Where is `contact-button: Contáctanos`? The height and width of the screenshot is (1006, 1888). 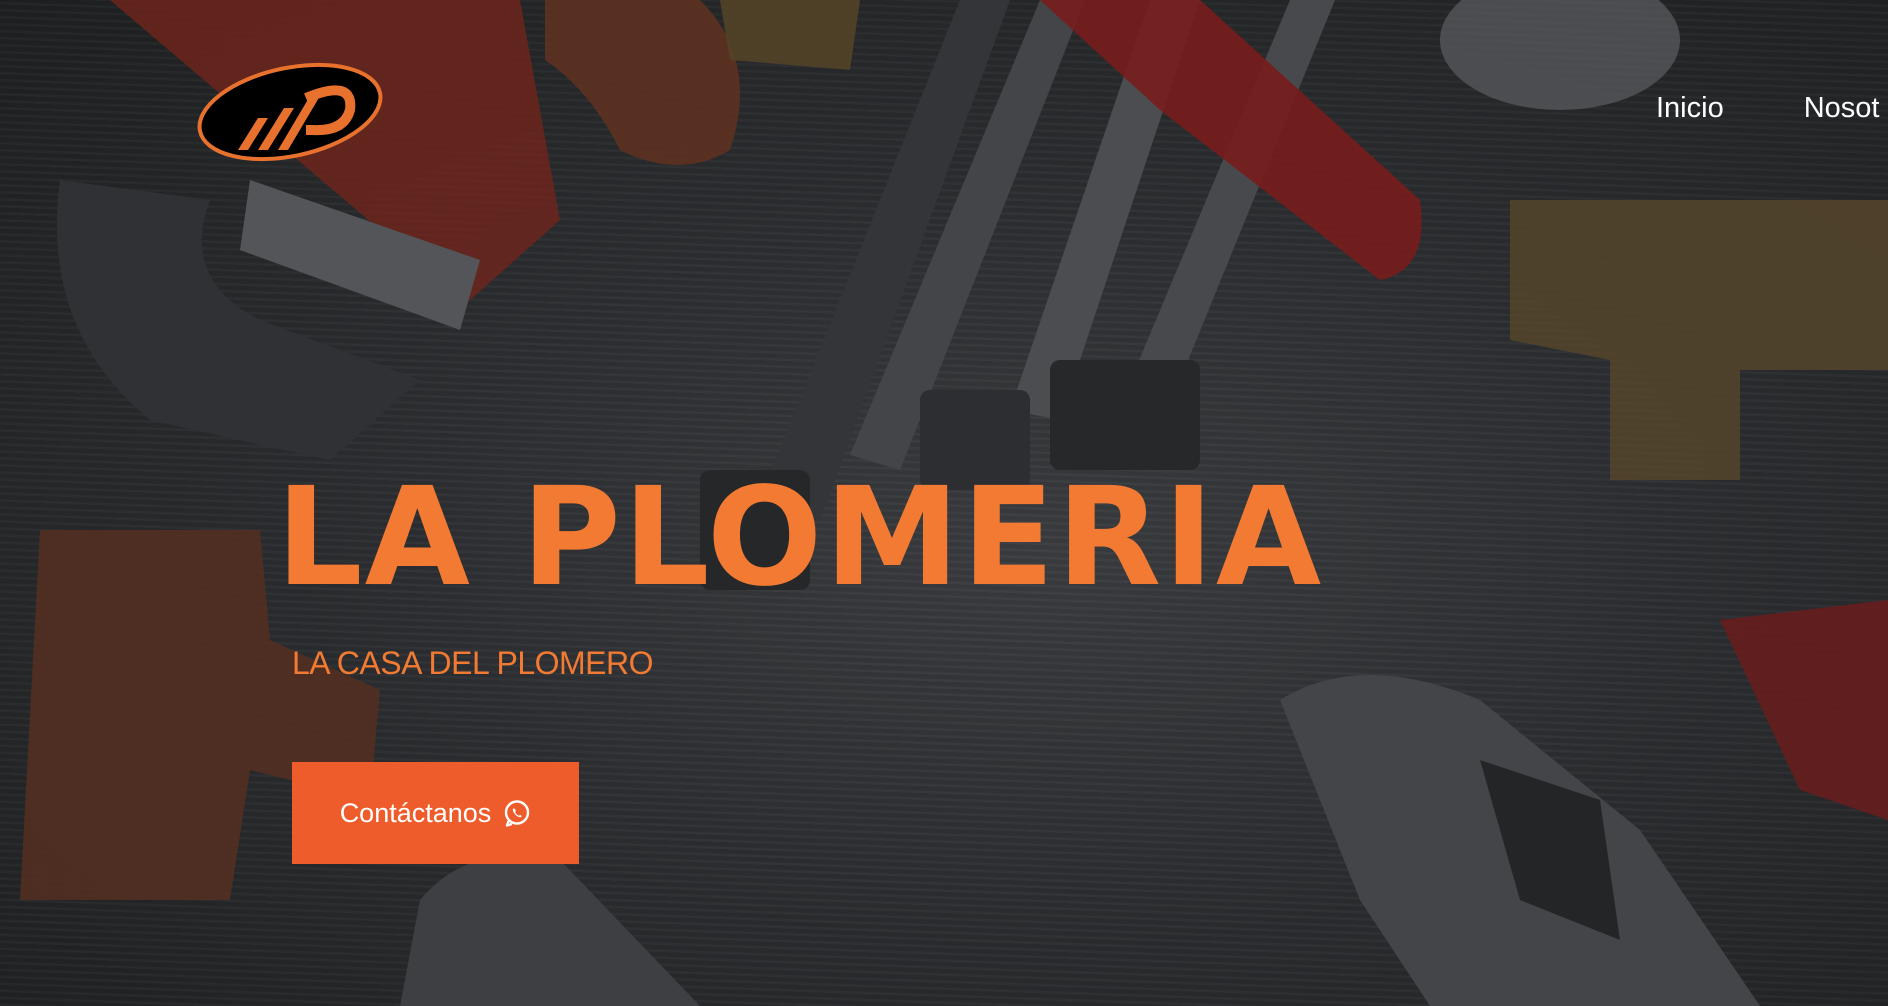
contact-button: Contáctanos is located at coordinates (435, 813).